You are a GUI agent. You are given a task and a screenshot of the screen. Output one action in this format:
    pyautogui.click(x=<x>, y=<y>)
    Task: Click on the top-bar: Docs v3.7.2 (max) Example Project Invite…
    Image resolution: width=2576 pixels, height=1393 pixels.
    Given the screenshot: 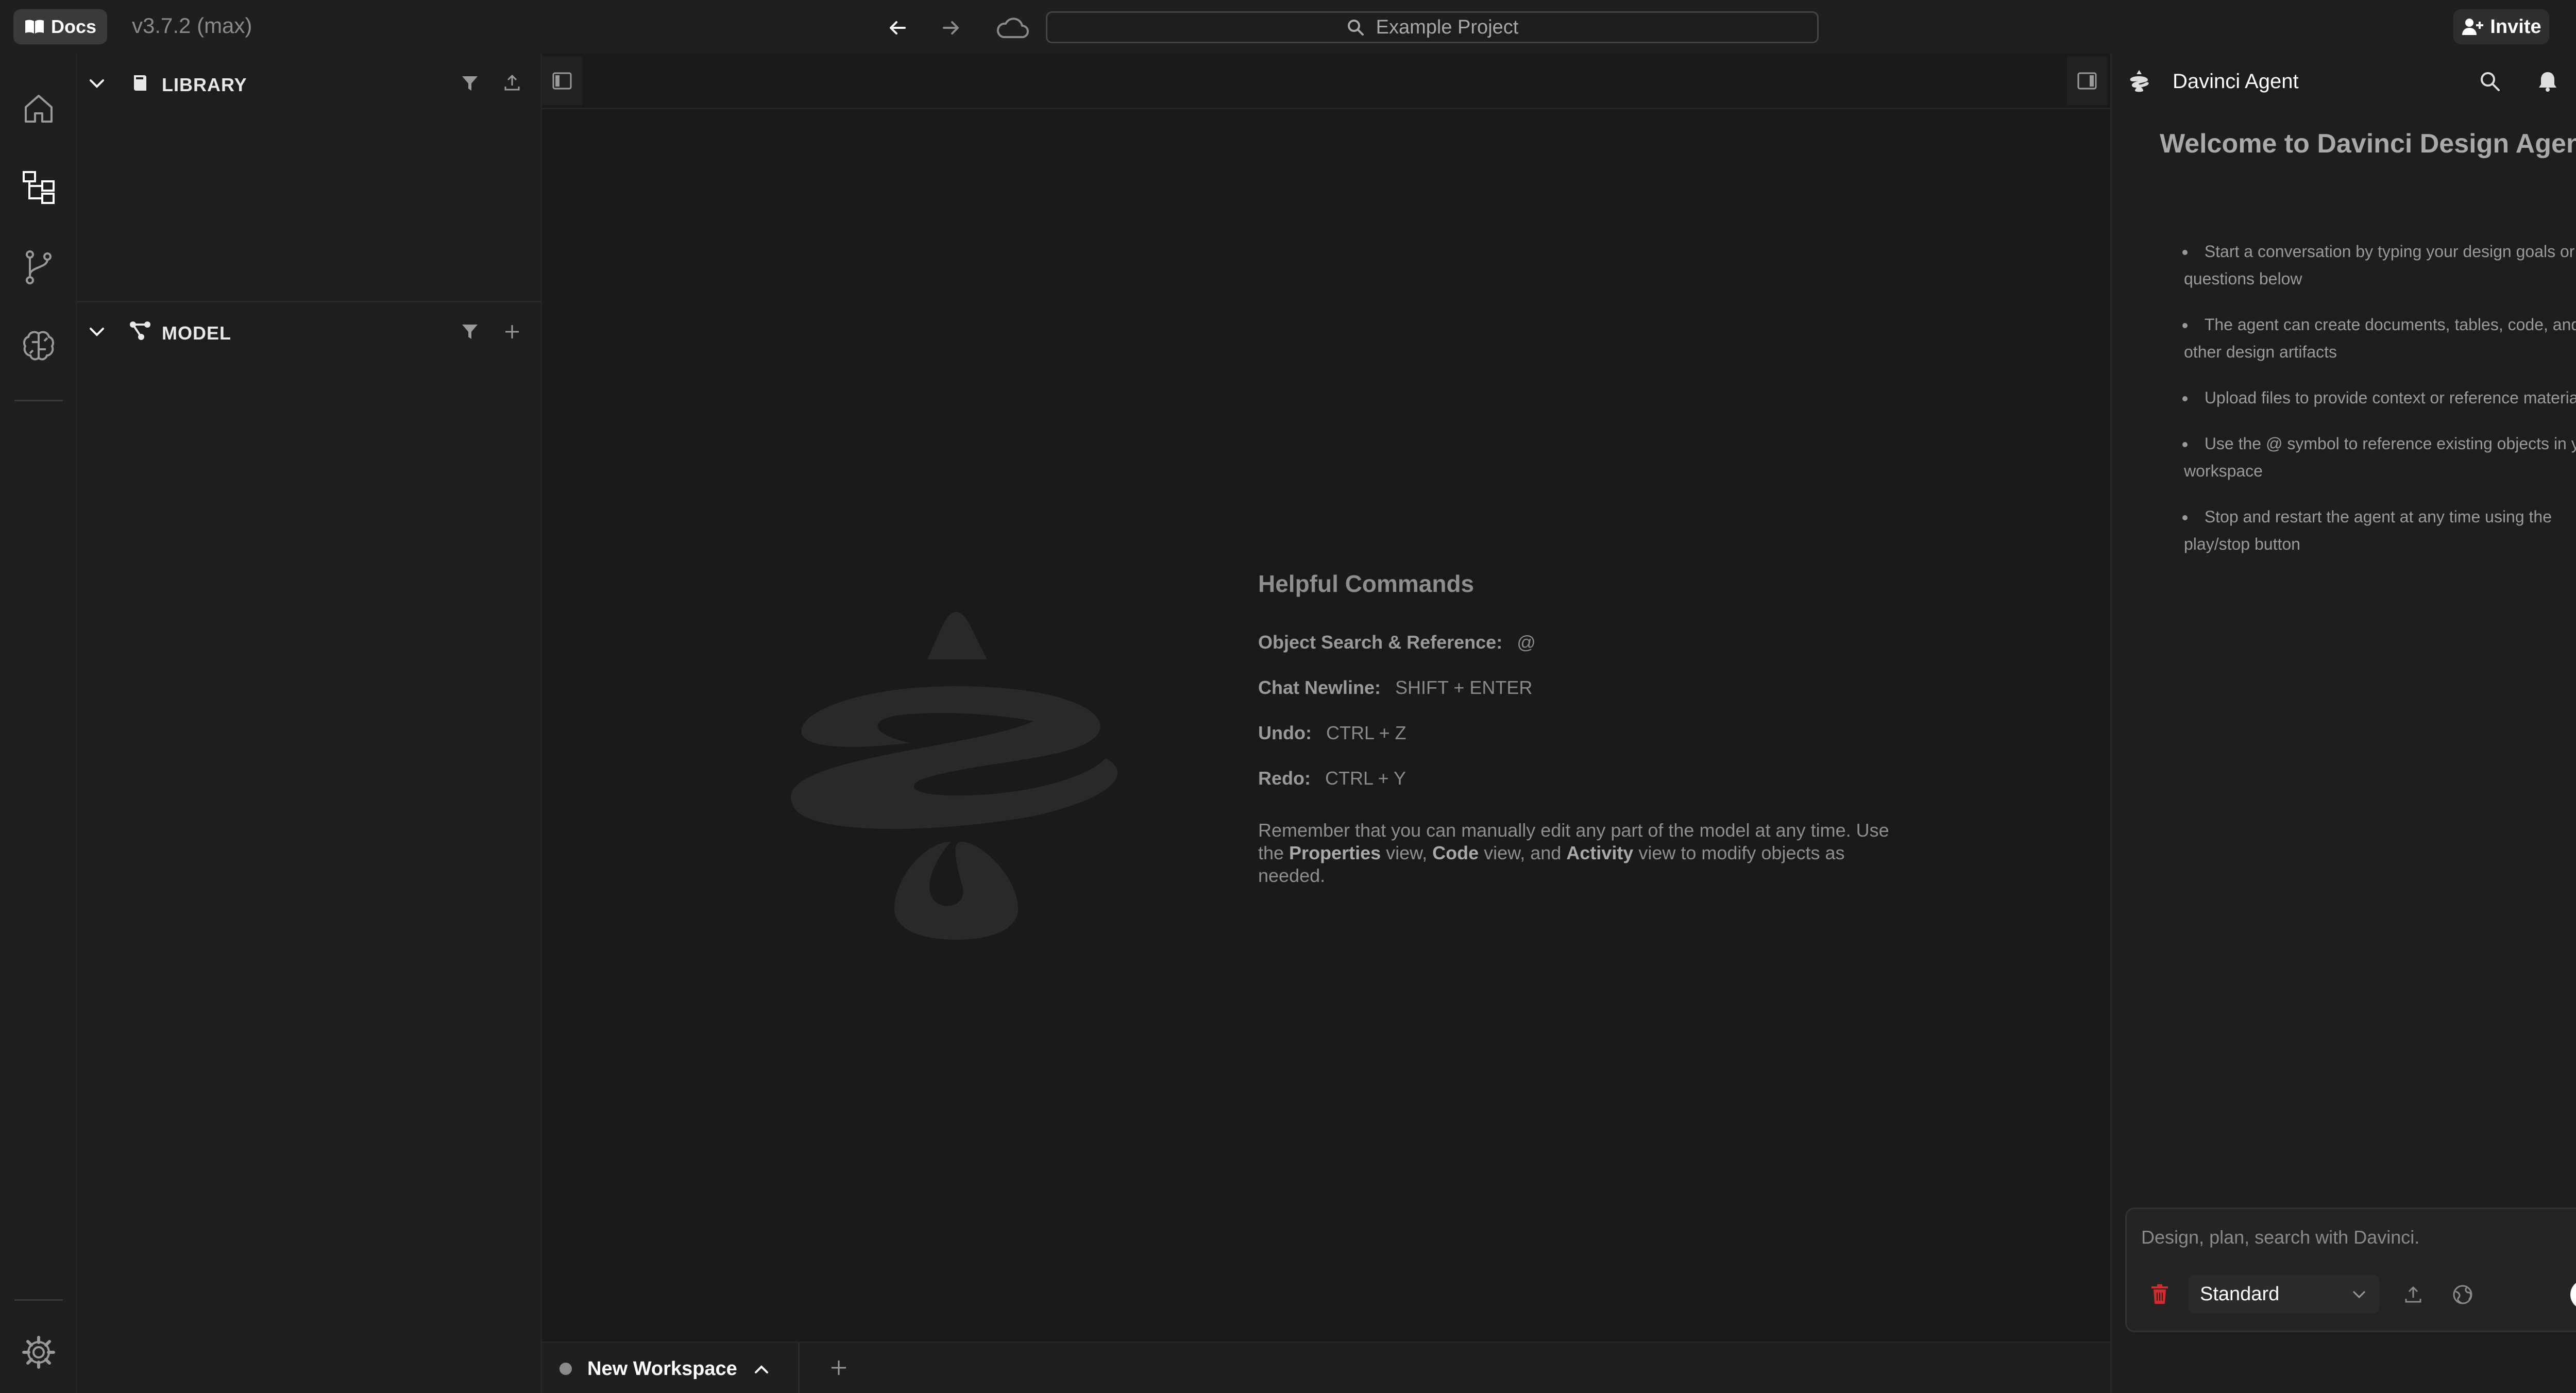 What is the action you would take?
    pyautogui.click(x=1288, y=27)
    